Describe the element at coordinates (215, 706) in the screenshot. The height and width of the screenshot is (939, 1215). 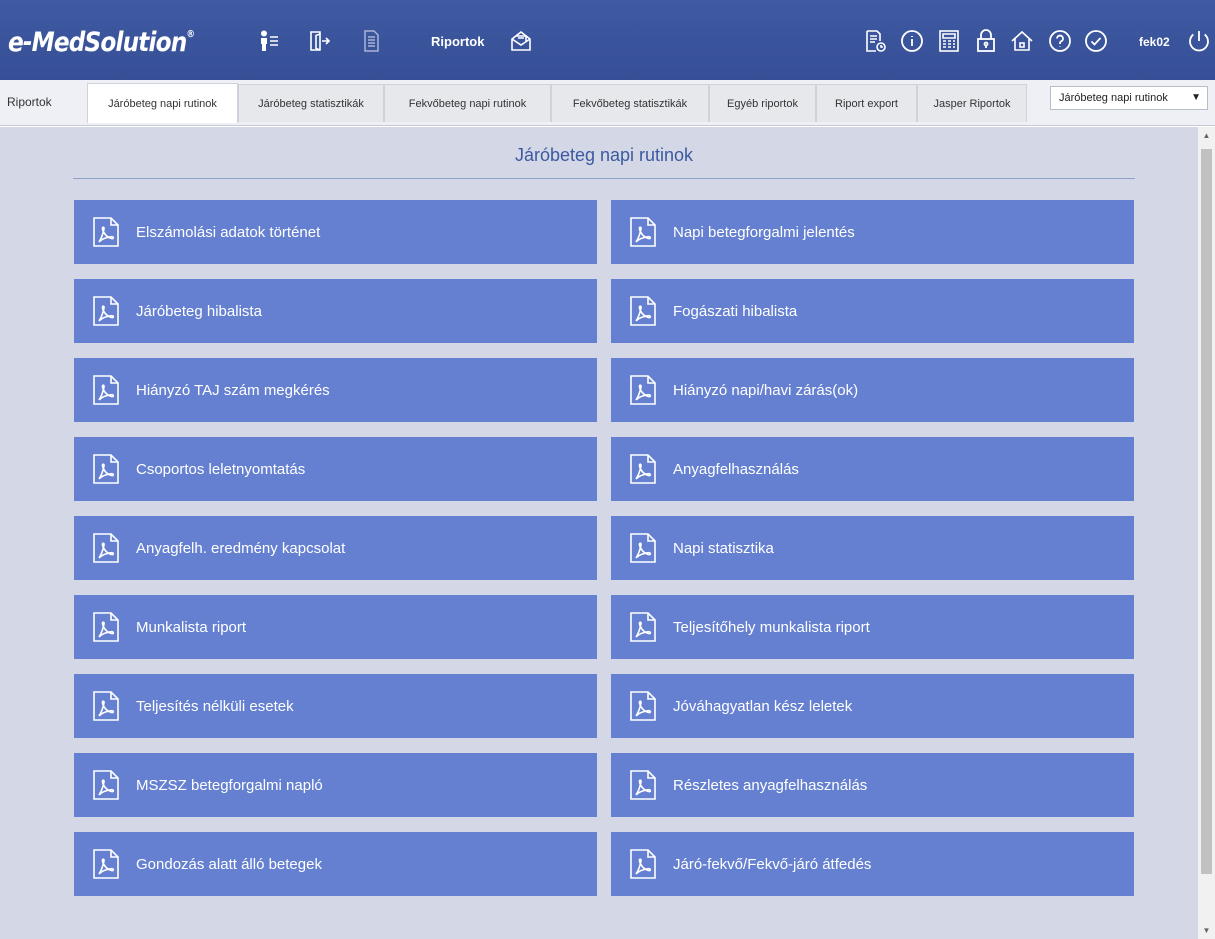
I see `report-label: Teljesítés nélküli esetek` at that location.